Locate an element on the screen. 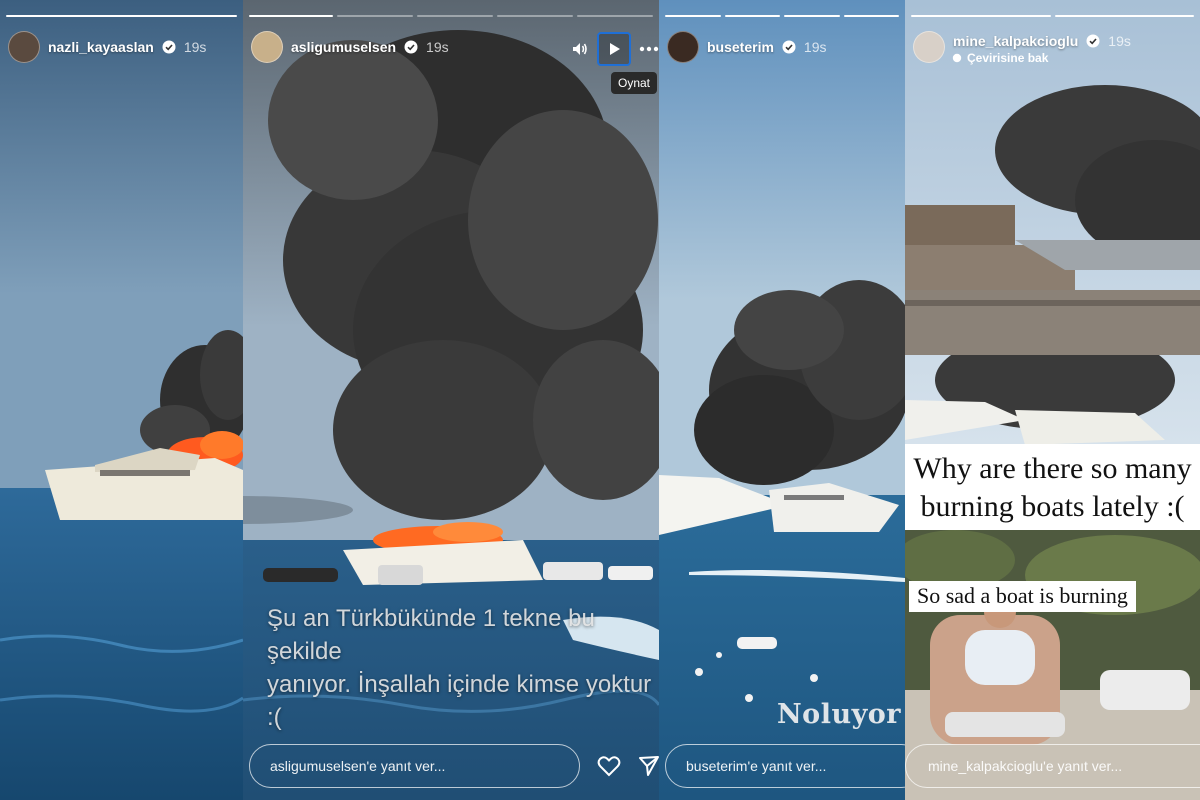 The height and width of the screenshot is (800, 1200). story-header: asligumuselsen 19s is located at coordinates (395, 47).